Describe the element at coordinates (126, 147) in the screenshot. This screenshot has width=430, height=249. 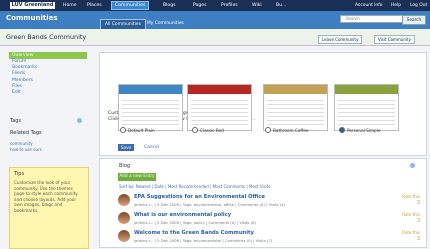
I see `save-button: Save` at that location.